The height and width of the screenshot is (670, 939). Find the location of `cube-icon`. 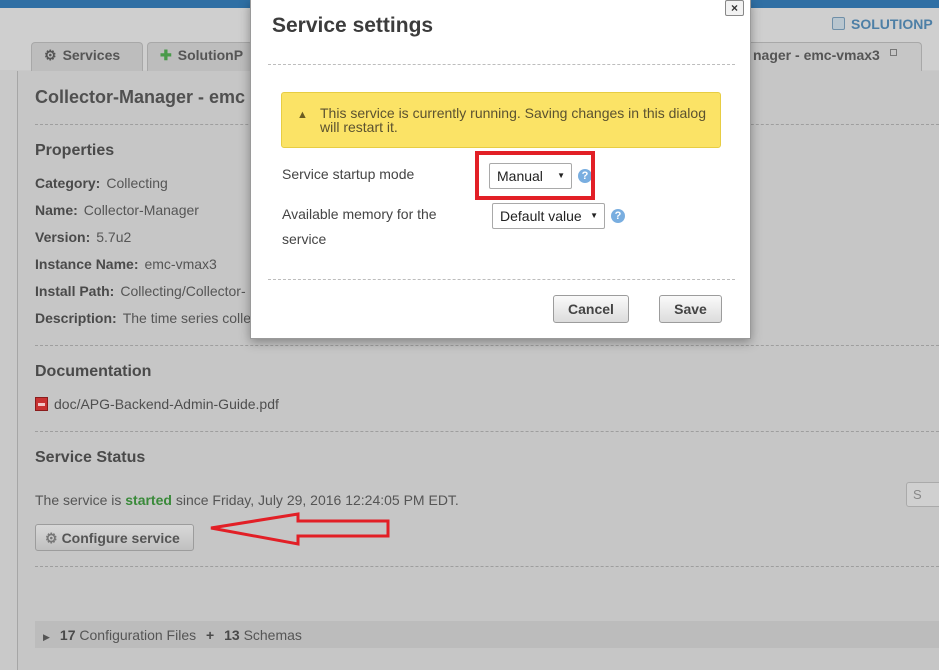

cube-icon is located at coordinates (838, 23).